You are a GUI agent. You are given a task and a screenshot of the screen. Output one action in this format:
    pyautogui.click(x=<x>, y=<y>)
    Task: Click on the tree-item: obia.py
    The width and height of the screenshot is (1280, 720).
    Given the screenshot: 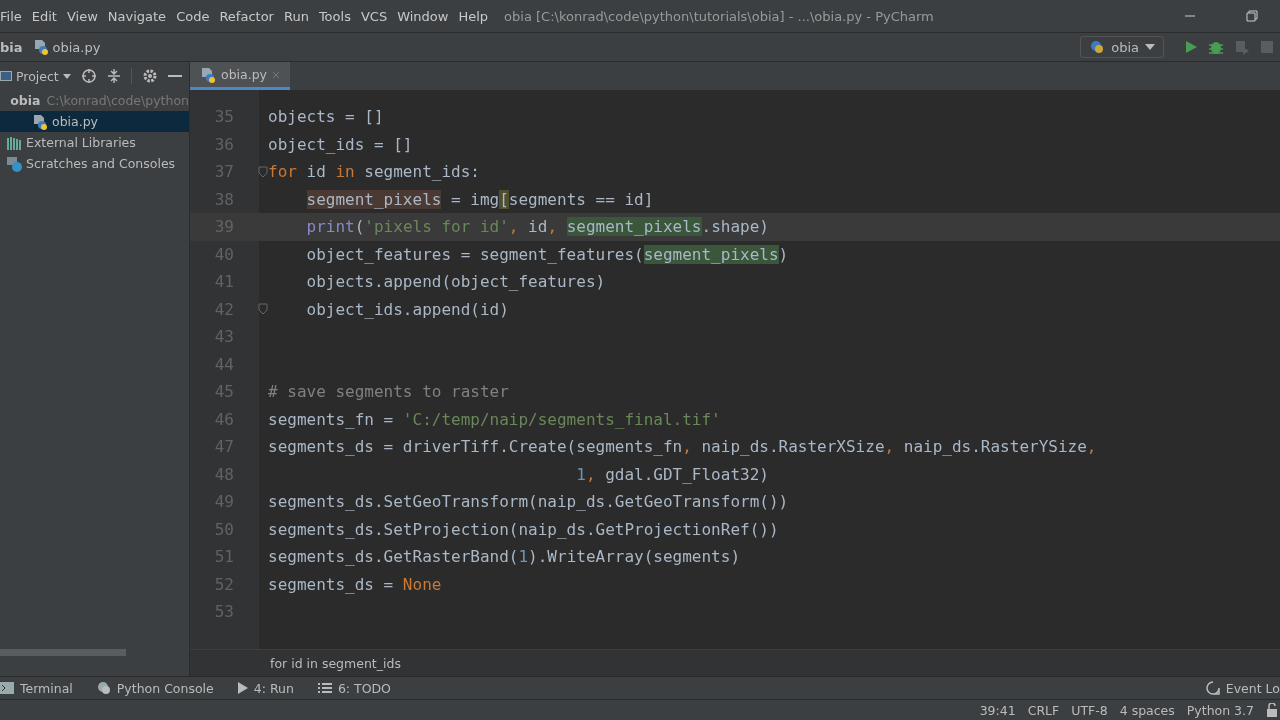 What is the action you would take?
    pyautogui.click(x=94, y=121)
    